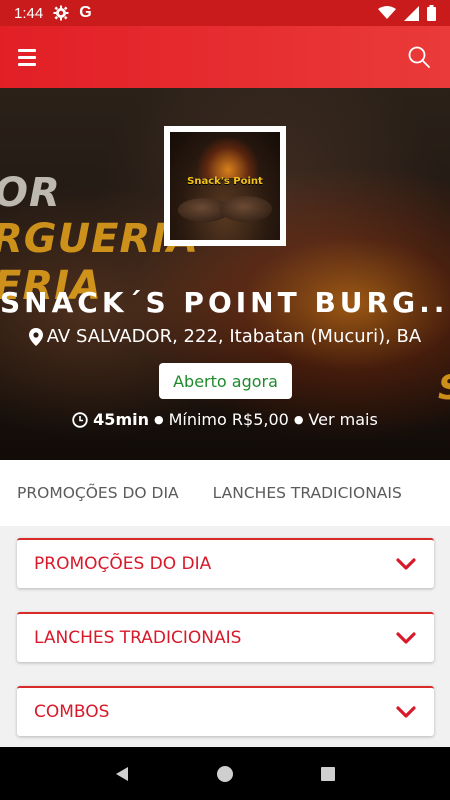  Describe the element at coordinates (30, 57) in the screenshot. I see `menu-icon` at that location.